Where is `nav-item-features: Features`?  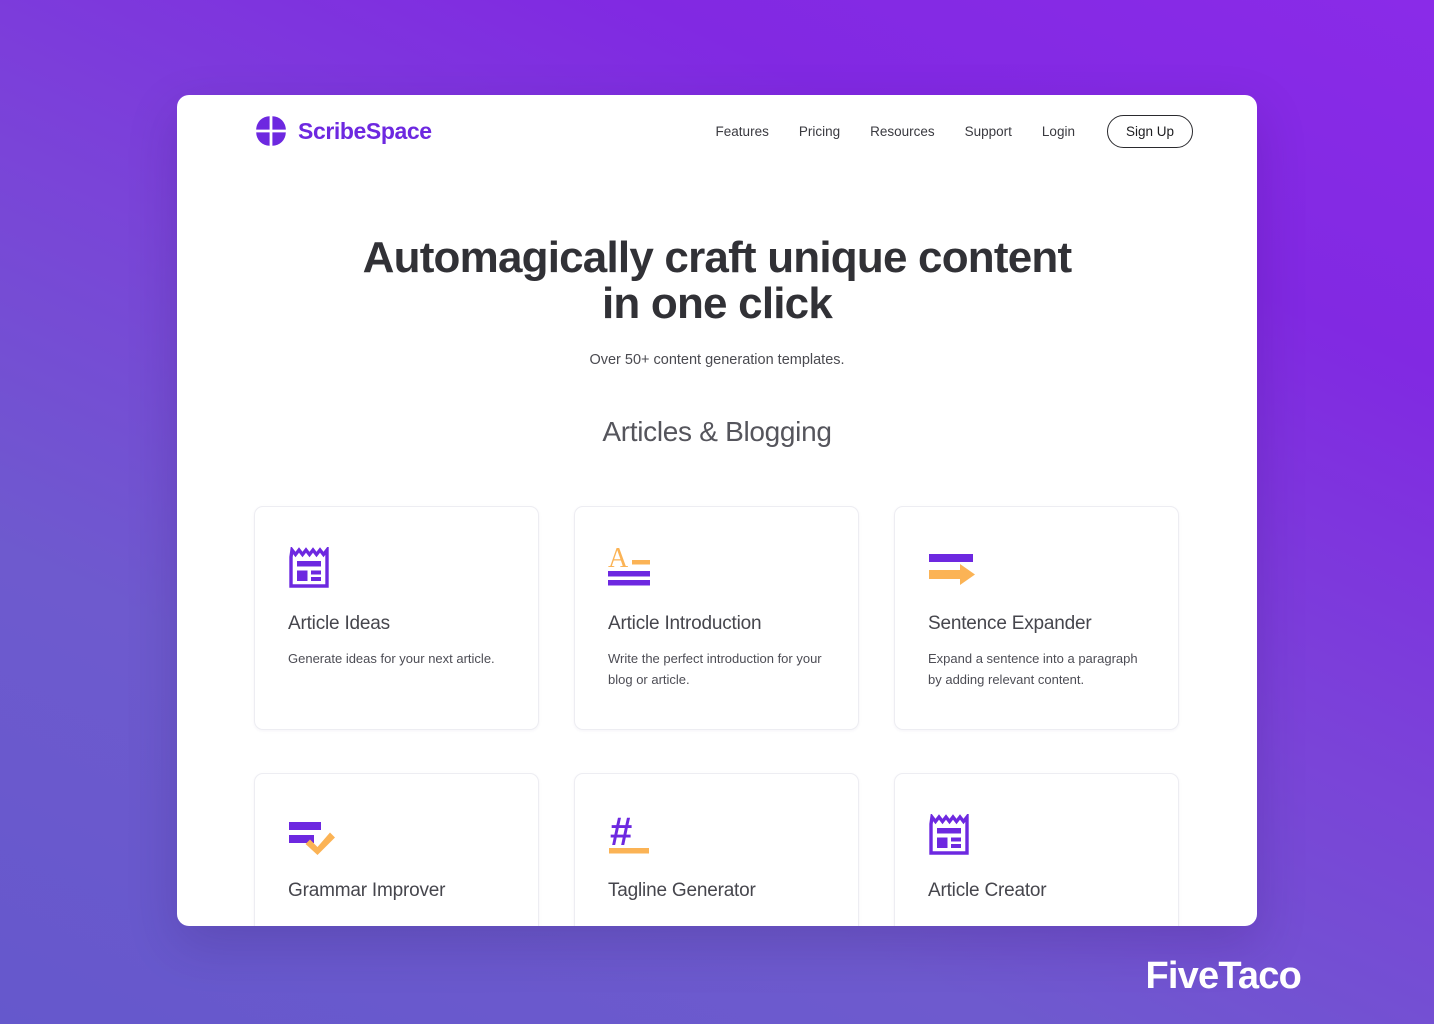
nav-item-features: Features is located at coordinates (742, 131).